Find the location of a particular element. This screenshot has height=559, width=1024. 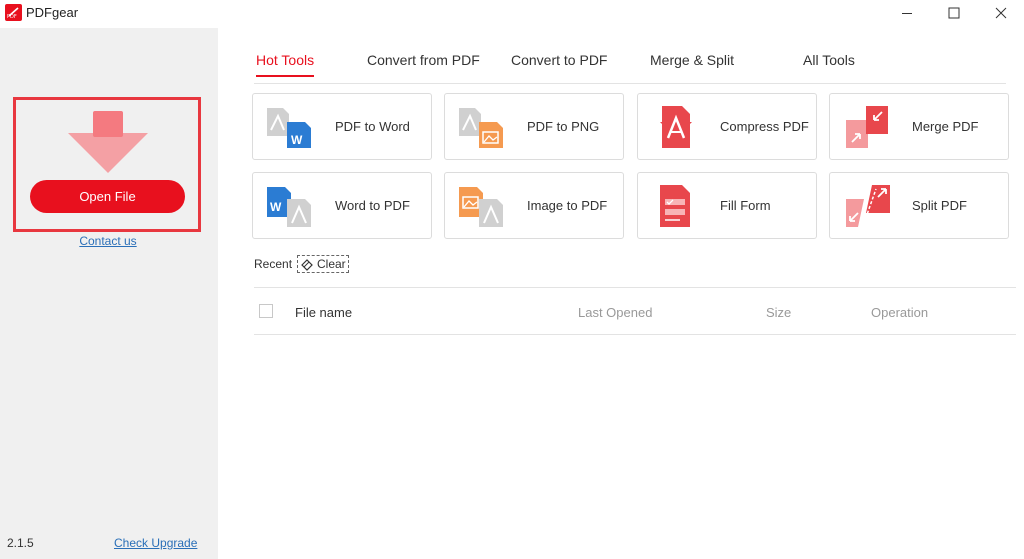

tab-all-tools: All Tools is located at coordinates (829, 60).